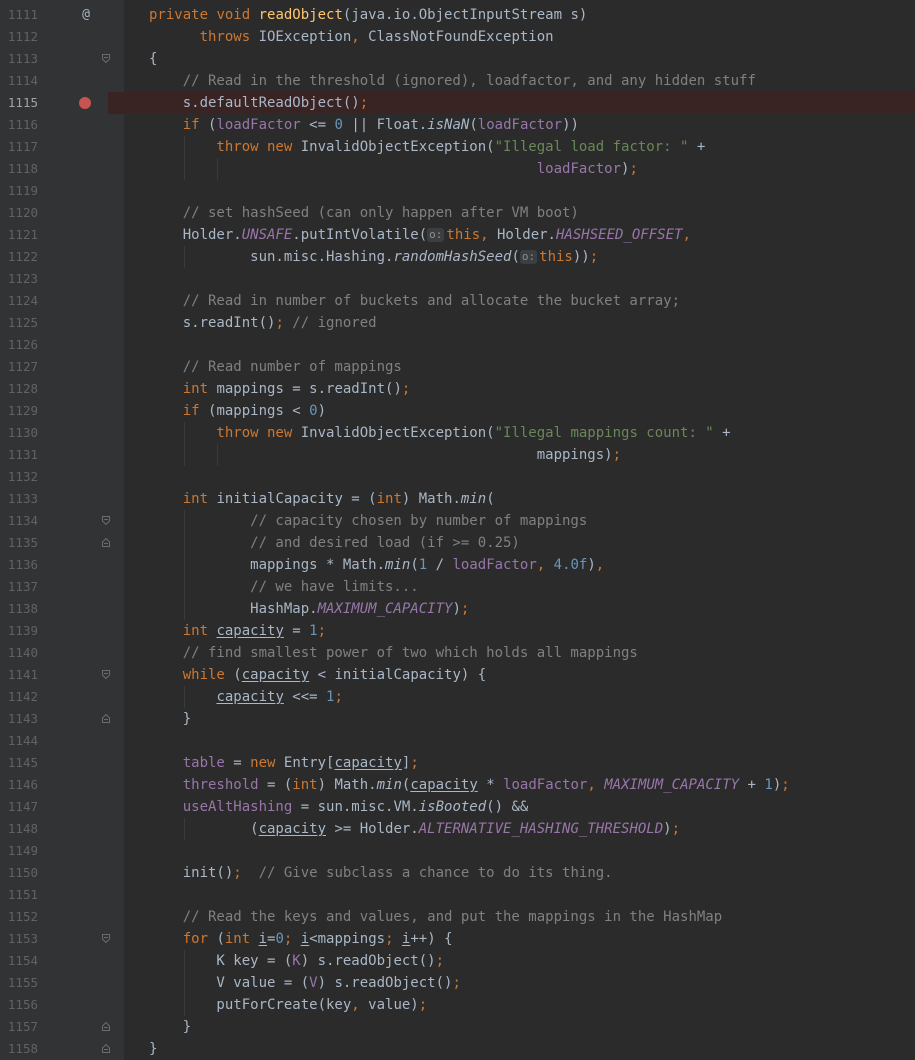  Describe the element at coordinates (457, 763) in the screenshot. I see `code-line: 1145 table = new Entry[capacity];` at that location.